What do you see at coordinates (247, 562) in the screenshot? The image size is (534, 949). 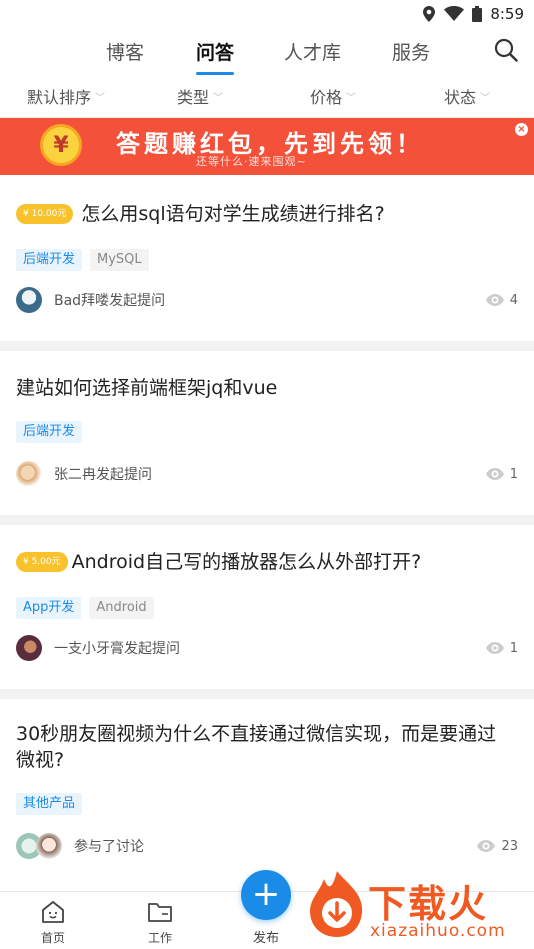 I see `question-title: Android自己写的播放器怎么从外部打开?` at bounding box center [247, 562].